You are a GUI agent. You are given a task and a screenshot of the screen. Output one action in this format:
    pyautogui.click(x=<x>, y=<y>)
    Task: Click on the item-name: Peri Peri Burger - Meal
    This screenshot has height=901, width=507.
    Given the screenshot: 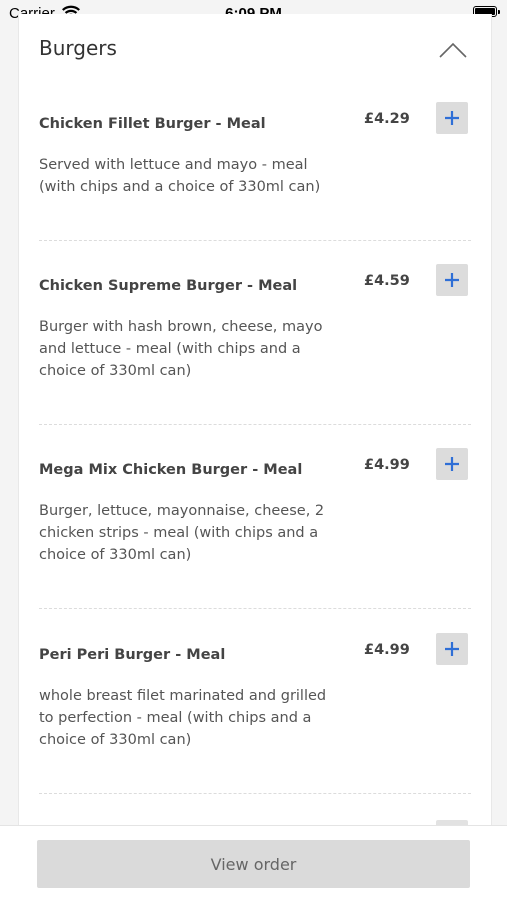 What is the action you would take?
    pyautogui.click(x=132, y=655)
    